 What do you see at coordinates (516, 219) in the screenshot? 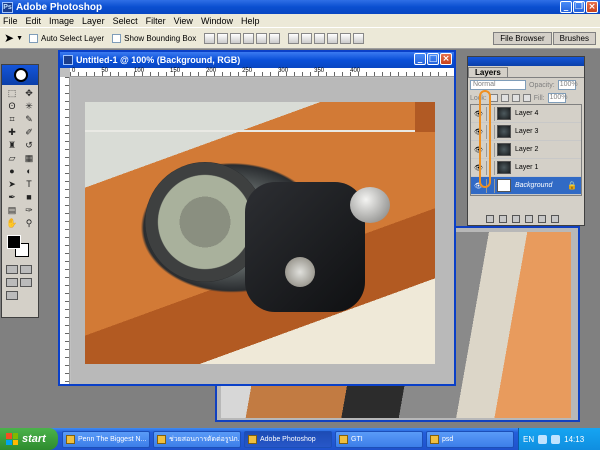
I see `layer-set-icon` at bounding box center [516, 219].